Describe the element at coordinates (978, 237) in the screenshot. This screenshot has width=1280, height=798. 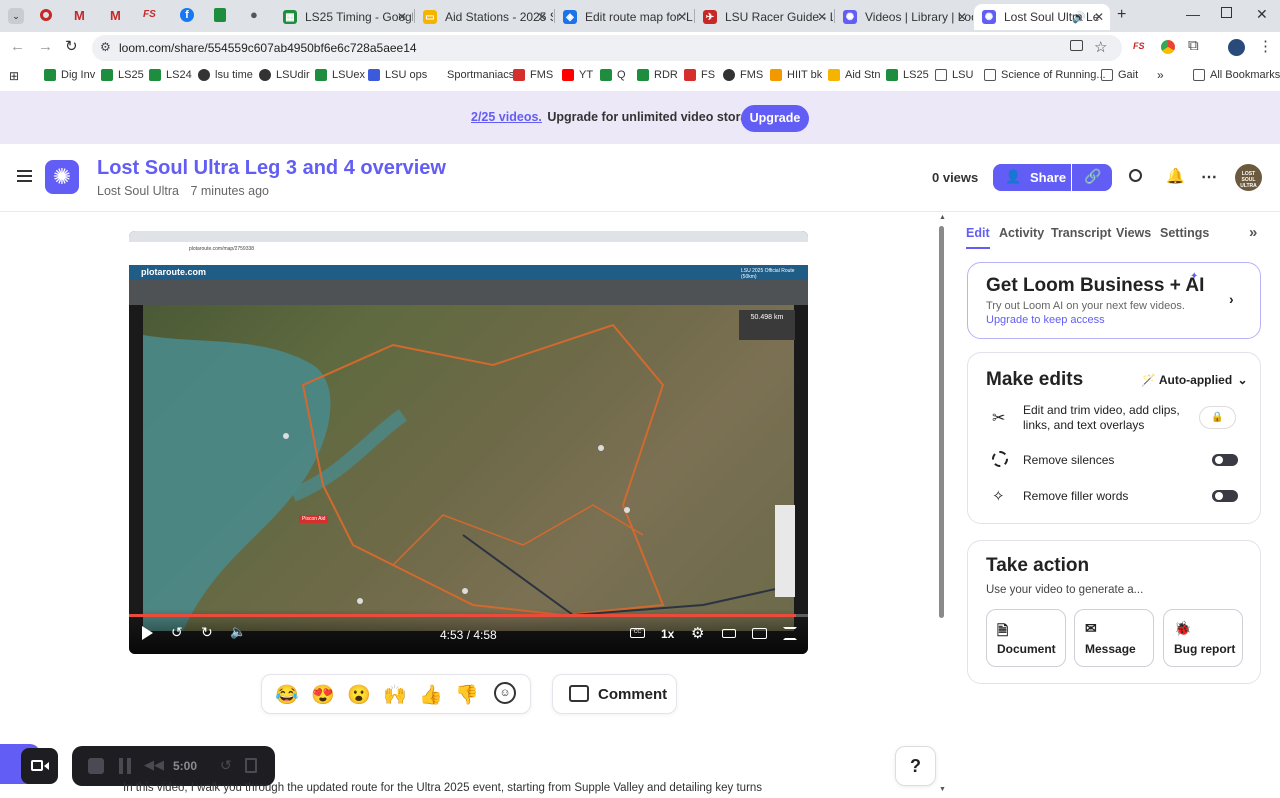
I see `tab-edit: Edit` at that location.